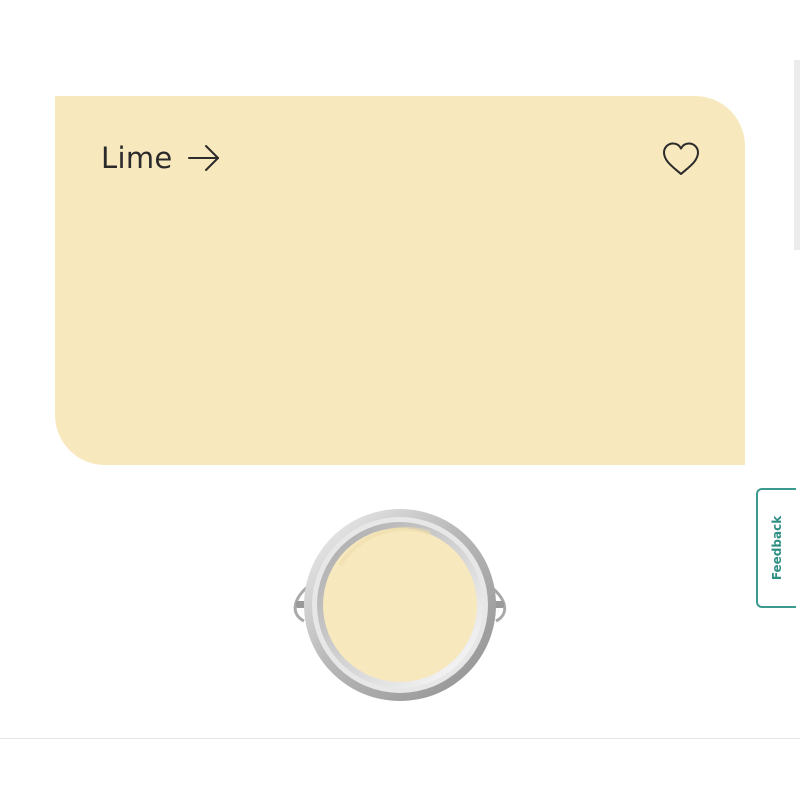  Describe the element at coordinates (400, 605) in the screenshot. I see `paint-tin-icon` at that location.